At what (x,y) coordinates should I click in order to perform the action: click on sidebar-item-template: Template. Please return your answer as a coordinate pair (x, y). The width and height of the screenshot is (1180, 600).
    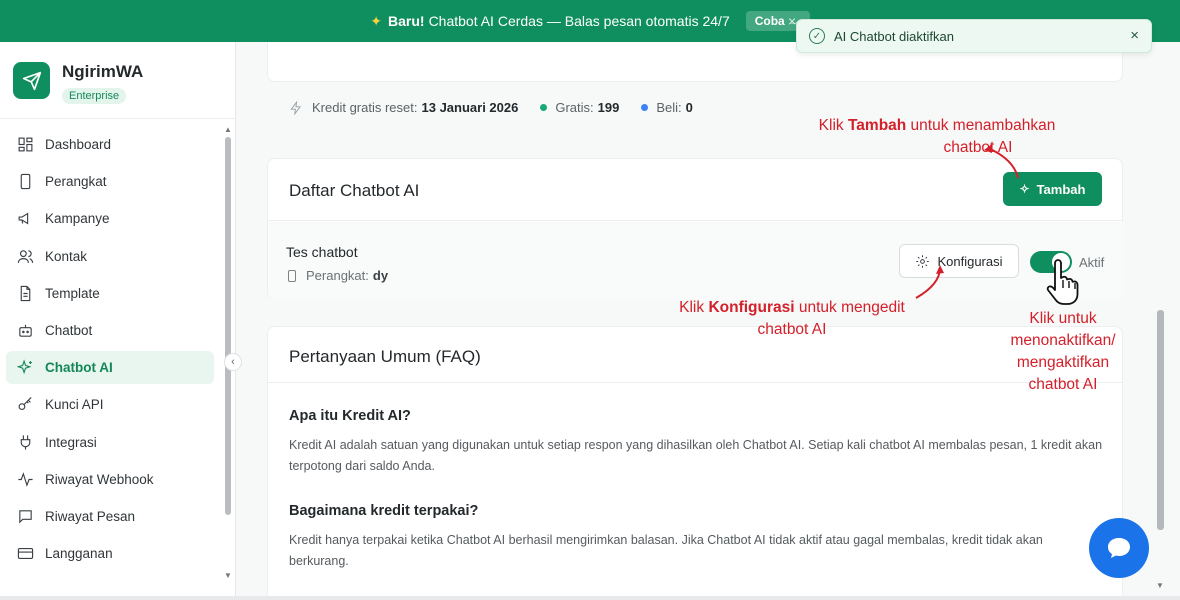
    Looking at the image, I should click on (110, 293).